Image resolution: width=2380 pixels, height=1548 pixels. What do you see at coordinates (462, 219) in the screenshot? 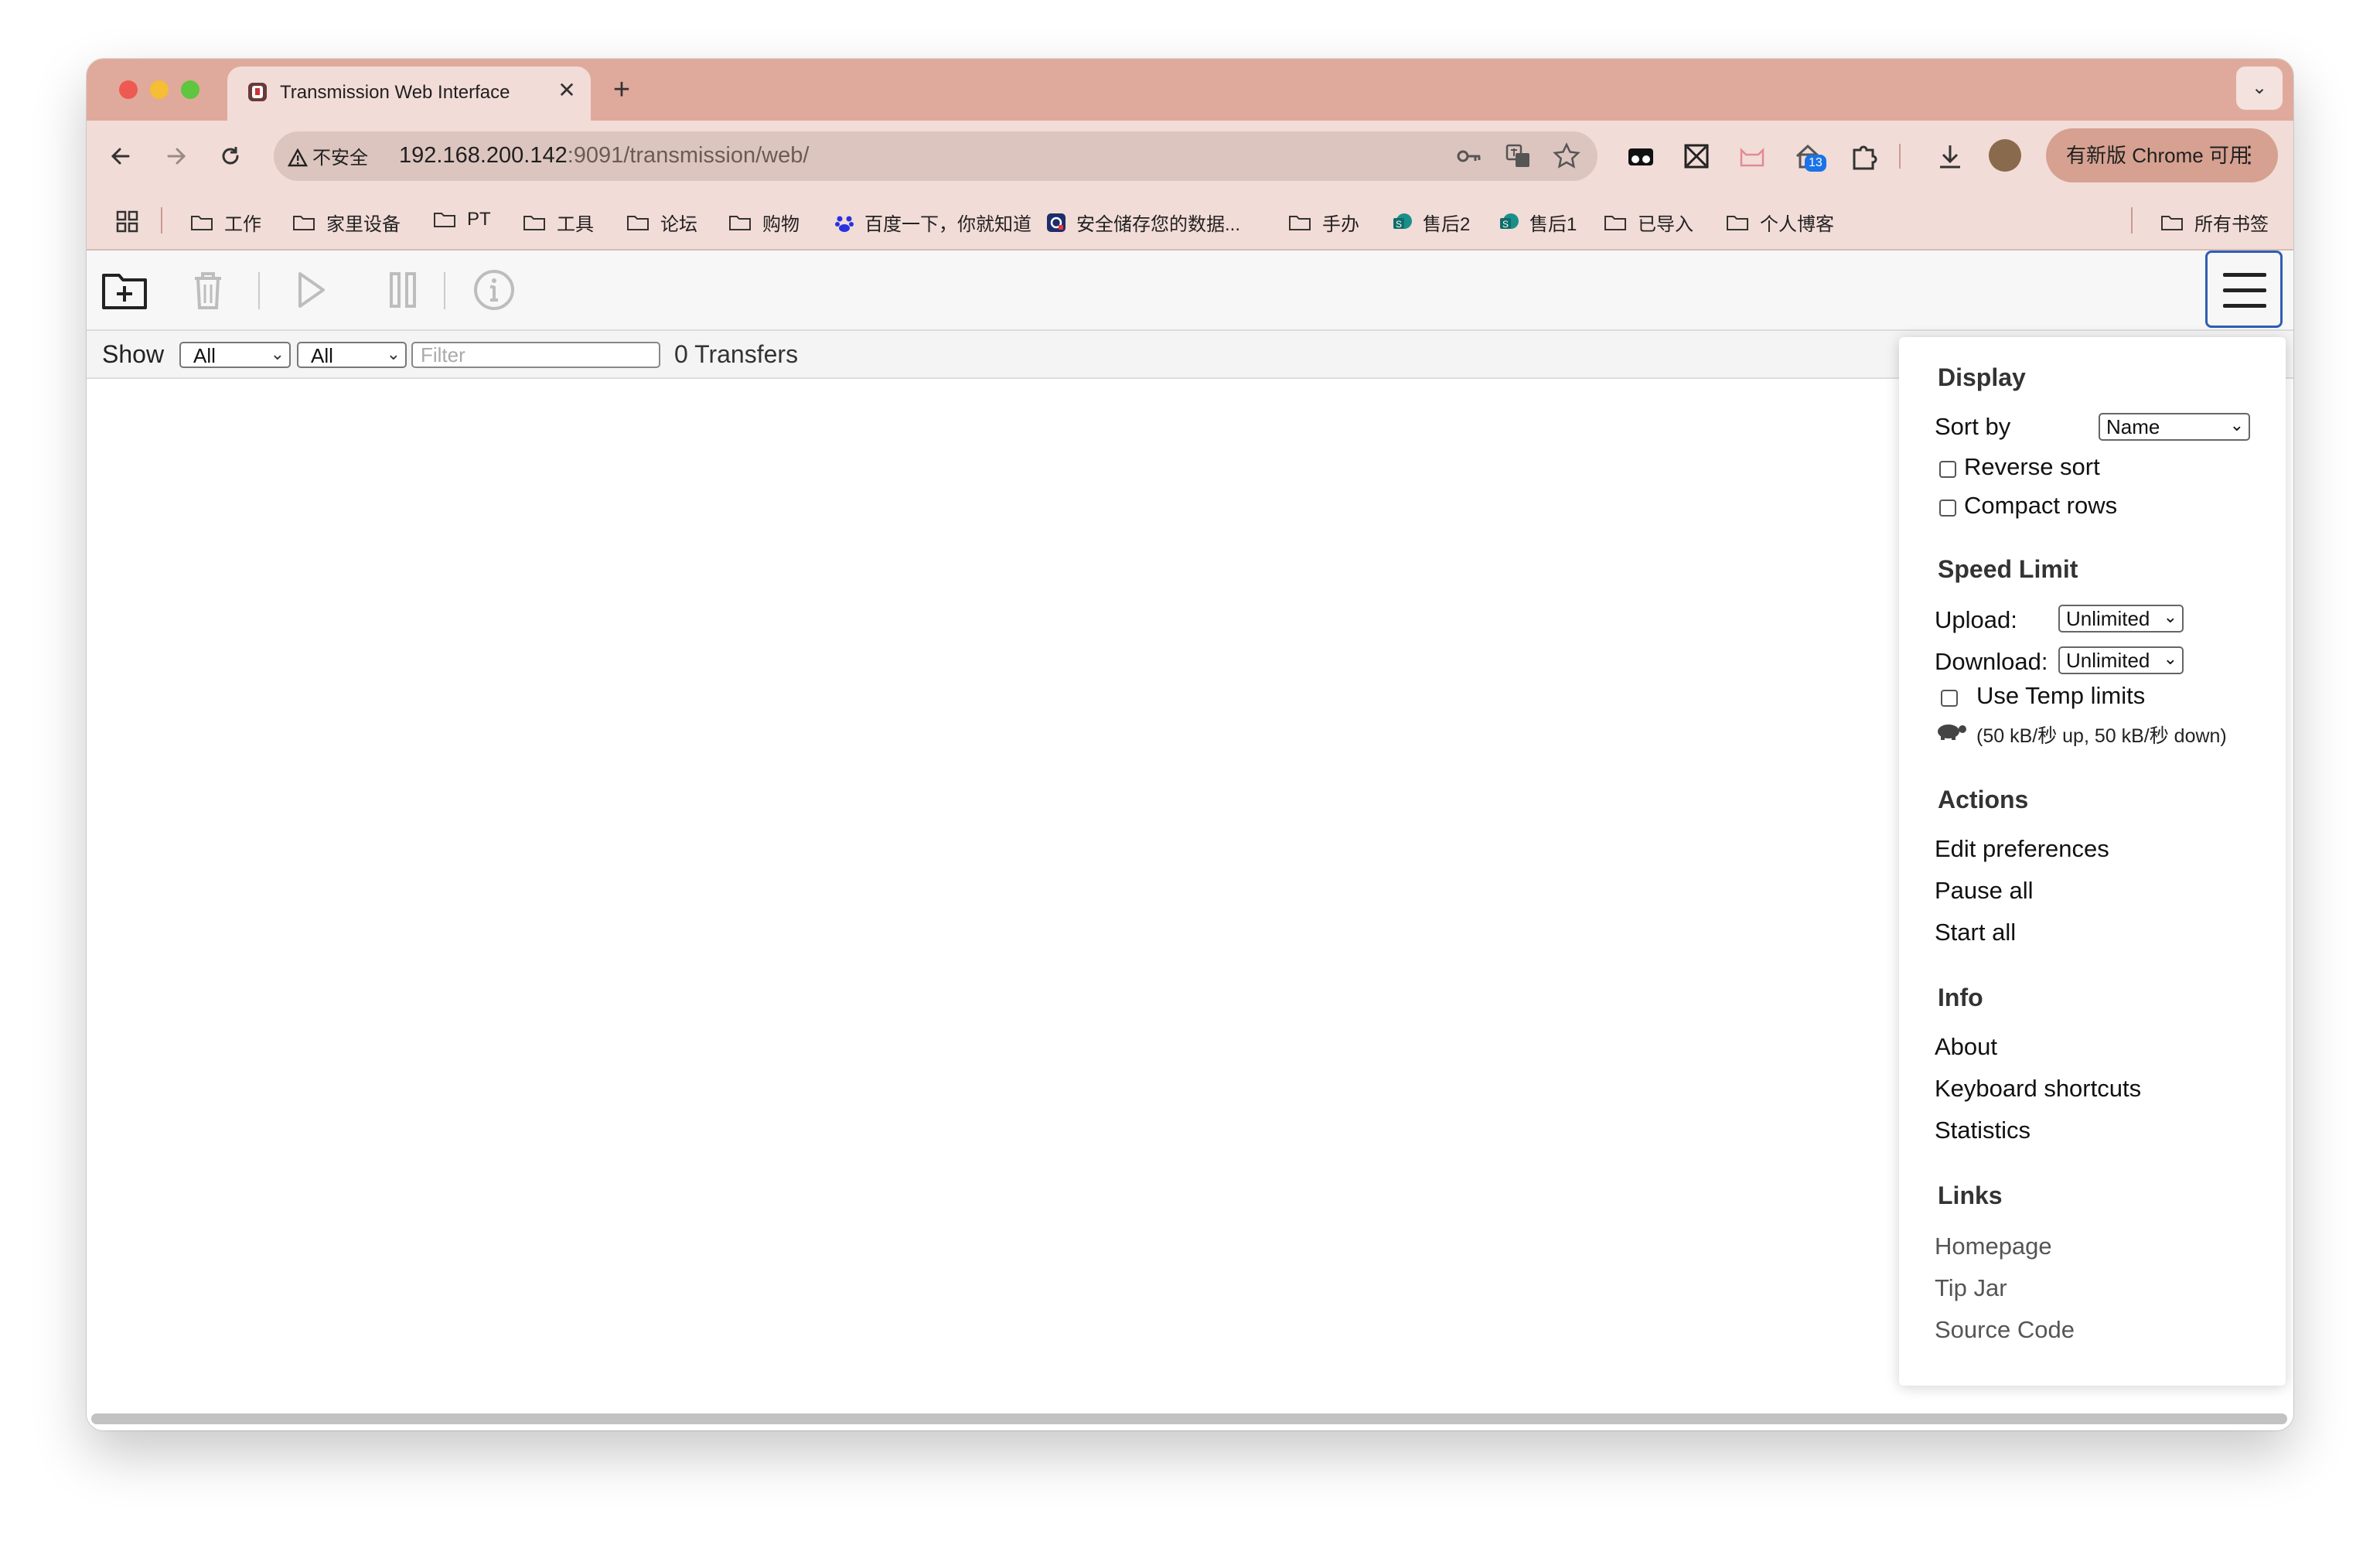
I see `bookmark-item: PT` at bounding box center [462, 219].